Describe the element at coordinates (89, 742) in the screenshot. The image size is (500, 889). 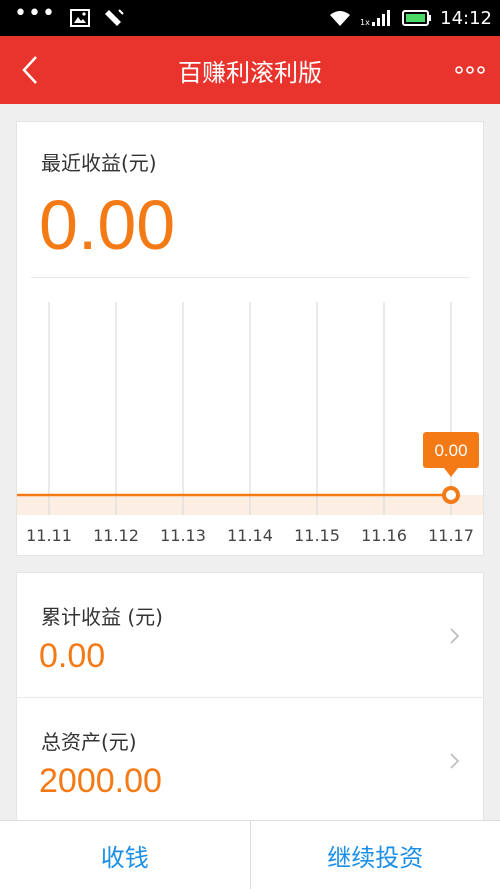
I see `total-assets-label: 总资产(元)` at that location.